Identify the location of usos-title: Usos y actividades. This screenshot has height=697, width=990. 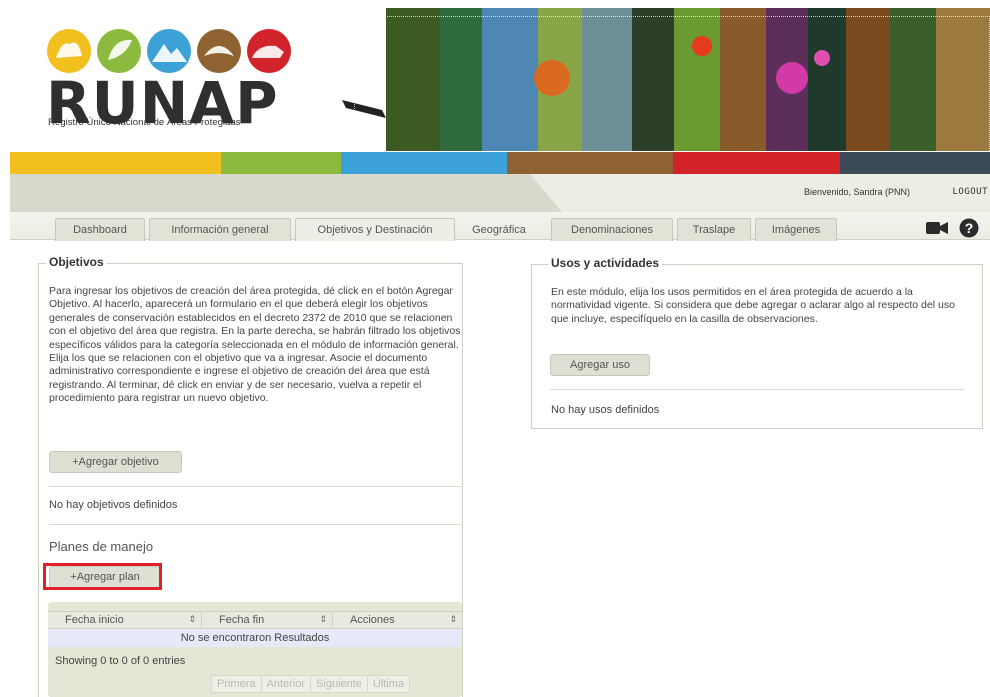
(605, 263).